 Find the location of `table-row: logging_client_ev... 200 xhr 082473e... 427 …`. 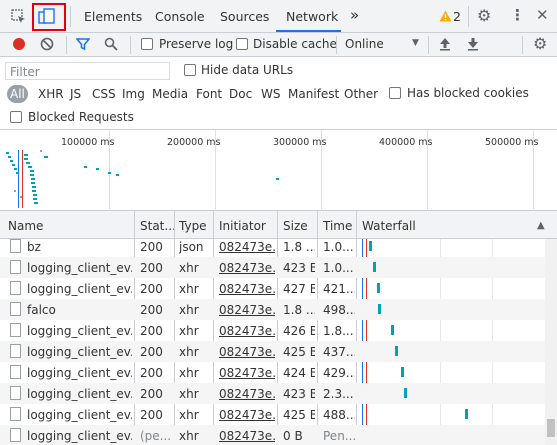

table-row: logging_client_ev... 200 xhr 082473e... 427 … is located at coordinates (272, 288).